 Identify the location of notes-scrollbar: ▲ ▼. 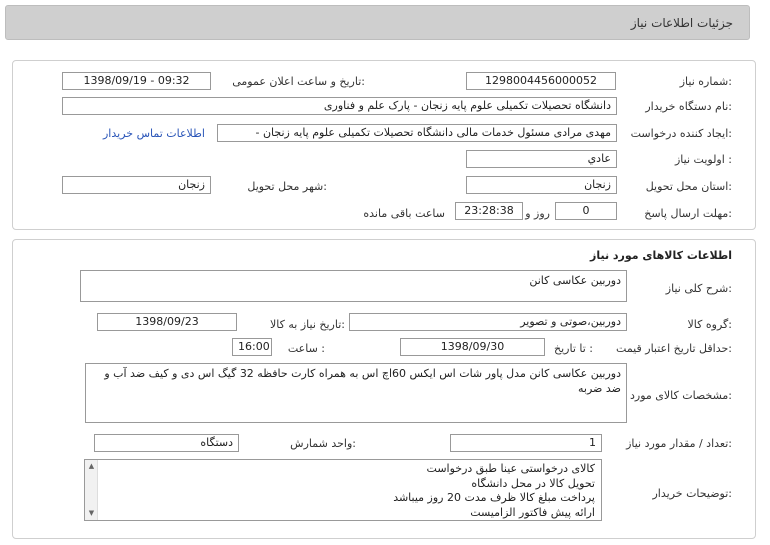
(91, 490).